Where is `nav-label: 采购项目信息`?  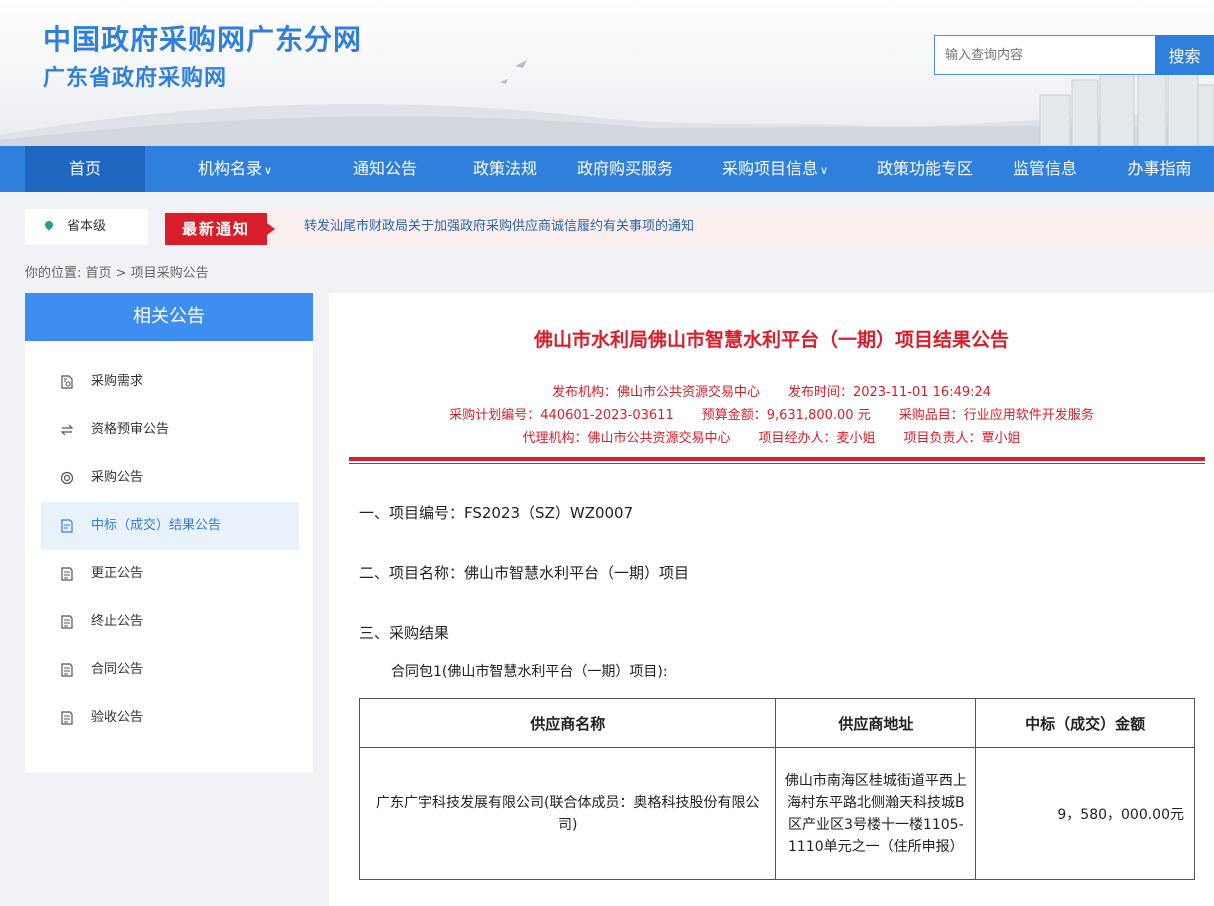
nav-label: 采购项目信息 is located at coordinates (769, 168).